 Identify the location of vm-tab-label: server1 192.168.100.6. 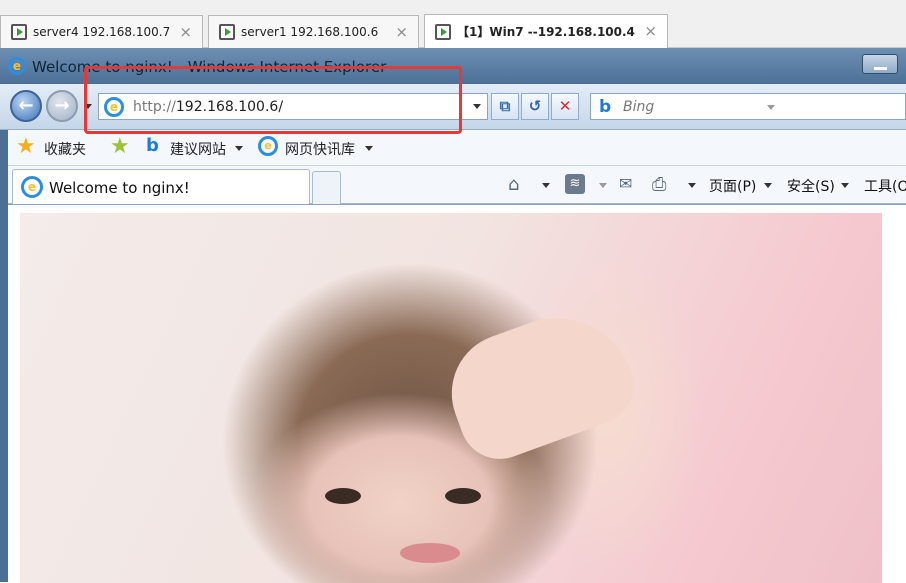
(310, 32).